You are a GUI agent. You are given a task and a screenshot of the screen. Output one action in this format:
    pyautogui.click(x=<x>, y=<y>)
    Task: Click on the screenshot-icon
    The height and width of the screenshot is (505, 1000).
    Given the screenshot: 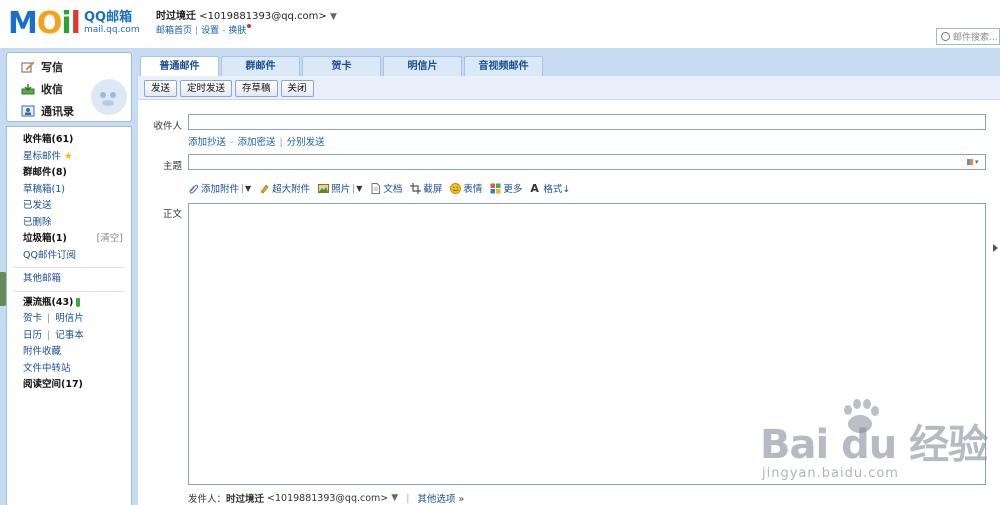 What is the action you would take?
    pyautogui.click(x=416, y=188)
    